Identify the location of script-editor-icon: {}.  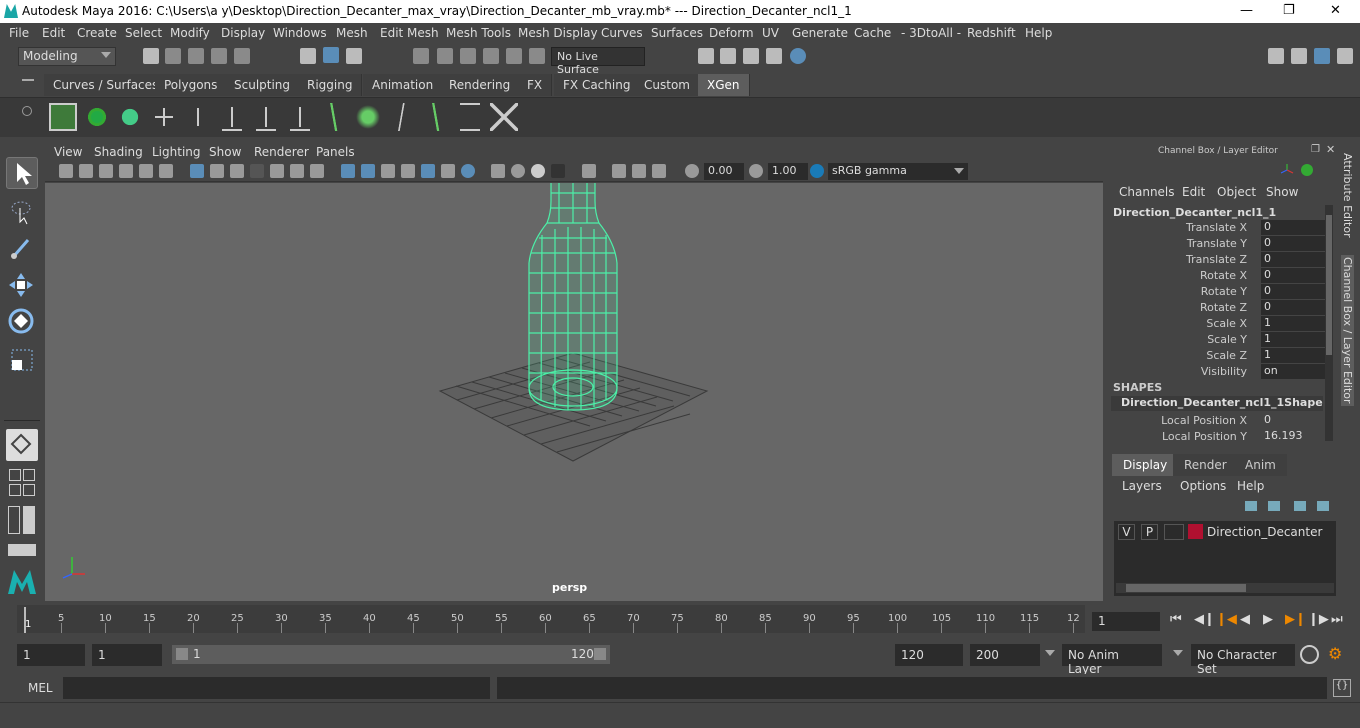
(1342, 688).